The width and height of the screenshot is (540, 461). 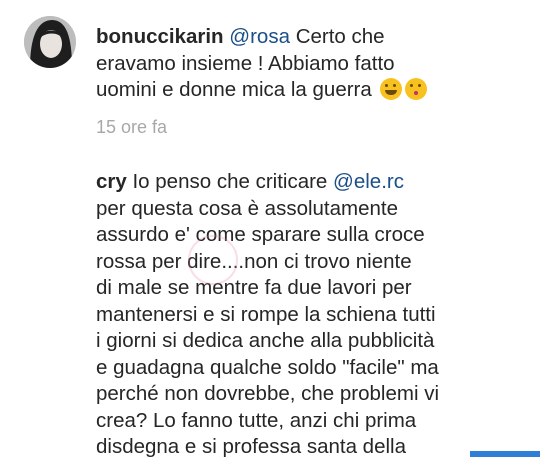 I want to click on mention-link: @rosa, so click(x=259, y=36).